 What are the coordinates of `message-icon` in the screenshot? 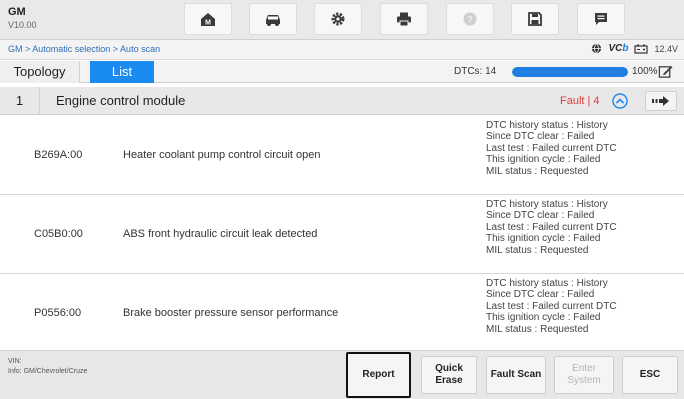 It's located at (601, 19).